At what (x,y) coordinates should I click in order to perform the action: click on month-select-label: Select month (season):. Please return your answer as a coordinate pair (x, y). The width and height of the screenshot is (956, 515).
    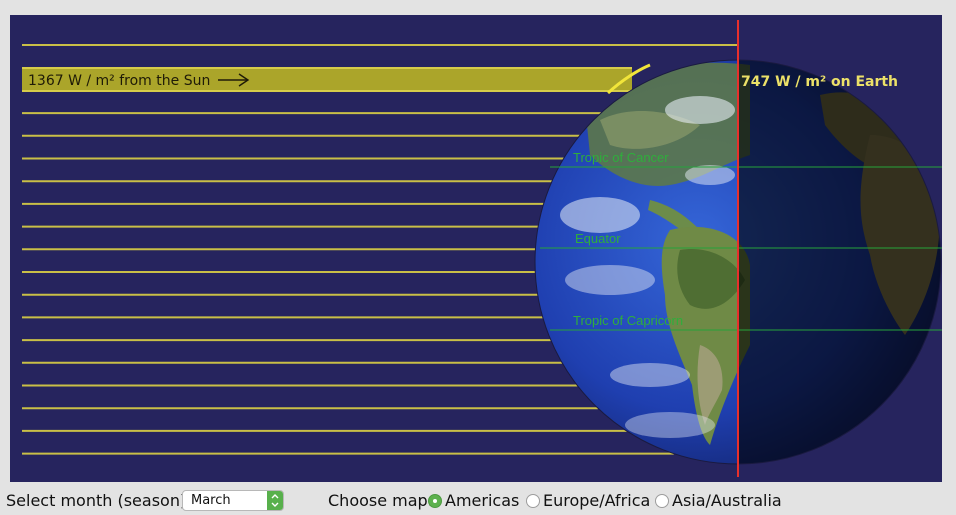
    Looking at the image, I should click on (99, 500).